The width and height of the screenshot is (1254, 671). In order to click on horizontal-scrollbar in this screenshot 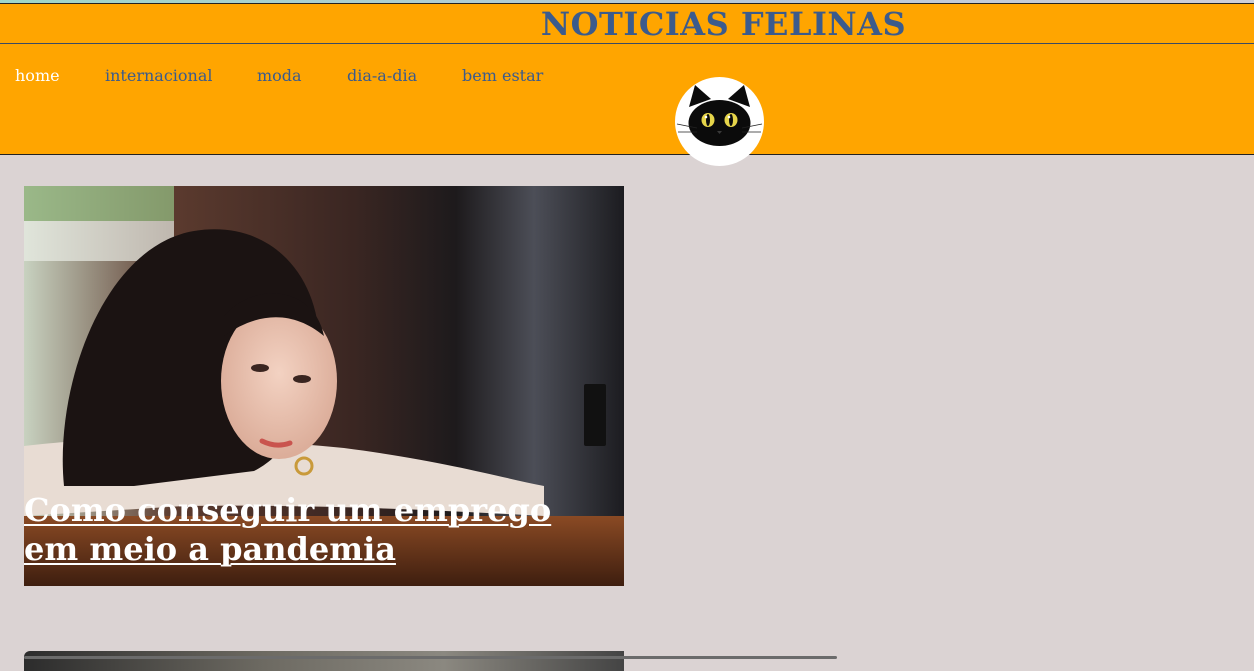, I will do `click(430, 657)`.